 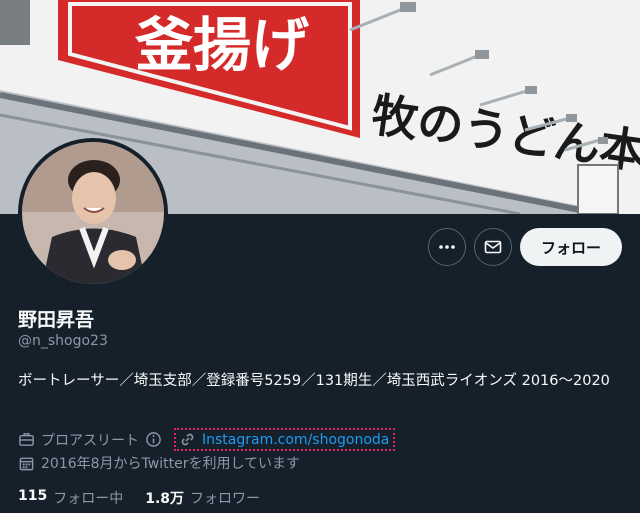 What do you see at coordinates (571, 247) in the screenshot?
I see `follow-button: フォロー` at bounding box center [571, 247].